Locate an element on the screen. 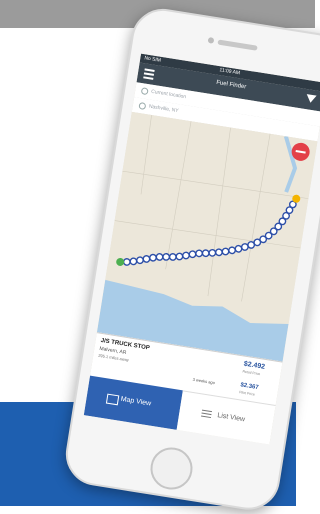  updated-time: 3 weeks ago is located at coordinates (204, 381).